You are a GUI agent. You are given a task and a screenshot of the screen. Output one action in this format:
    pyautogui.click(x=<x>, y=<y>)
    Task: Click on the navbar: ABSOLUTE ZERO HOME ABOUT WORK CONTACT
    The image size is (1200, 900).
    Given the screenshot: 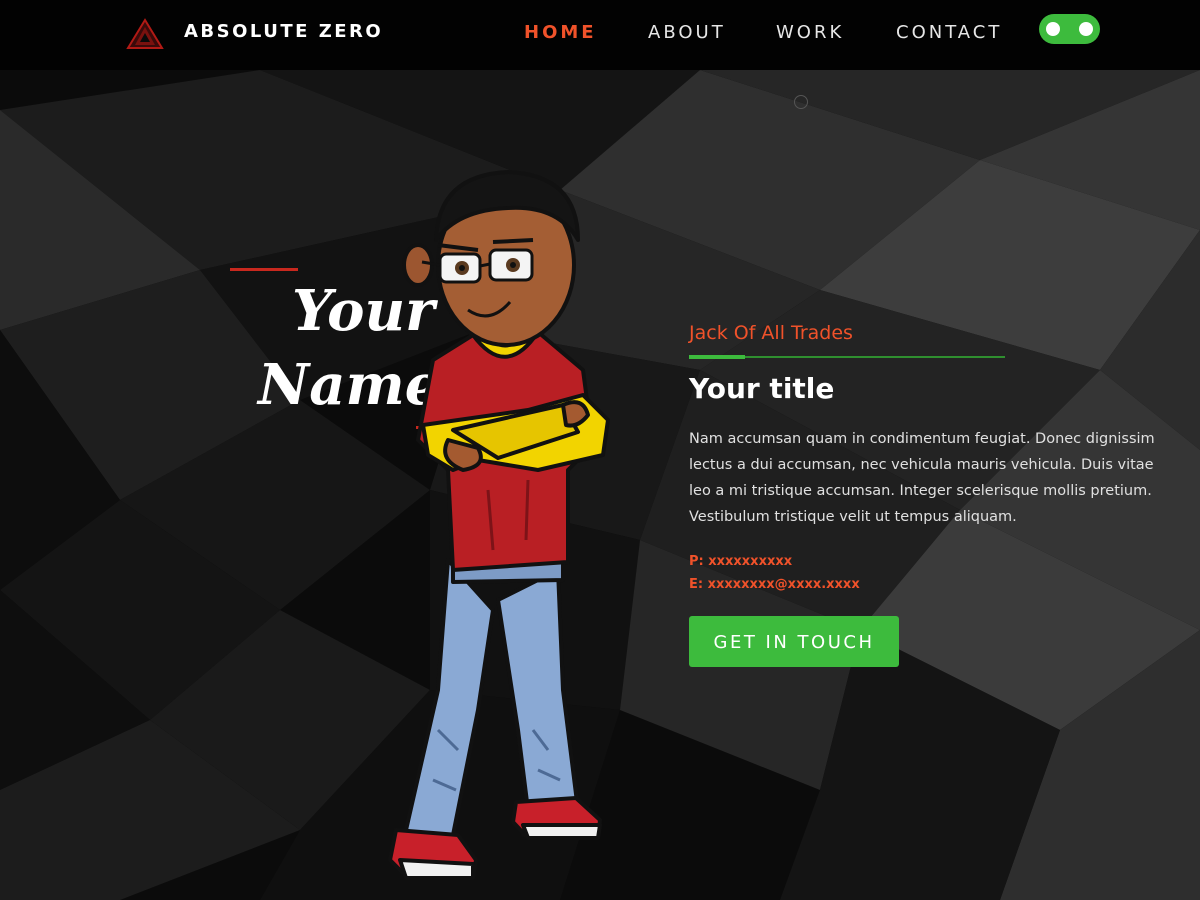 What is the action you would take?
    pyautogui.click(x=600, y=35)
    